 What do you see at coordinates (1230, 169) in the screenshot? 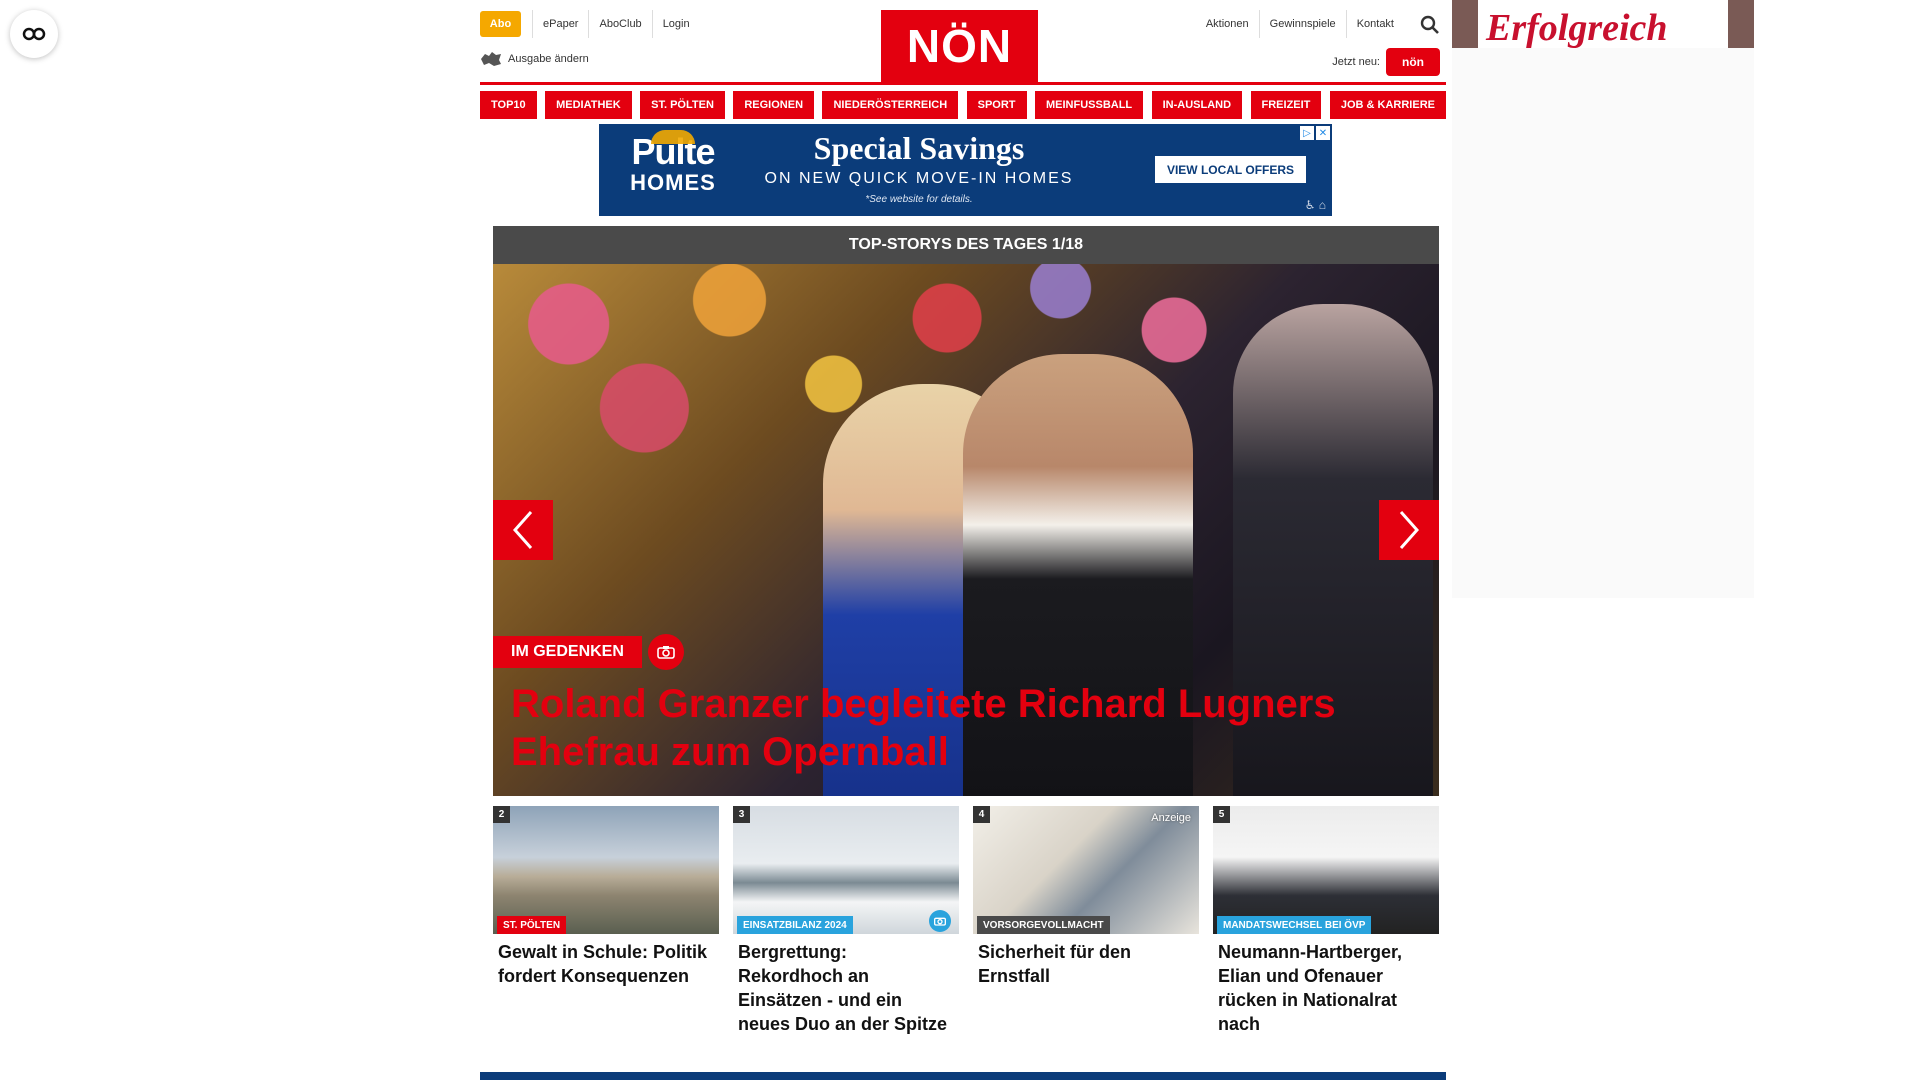
I see `ad-cta-button: VIEW LOCAL OFFERS` at bounding box center [1230, 169].